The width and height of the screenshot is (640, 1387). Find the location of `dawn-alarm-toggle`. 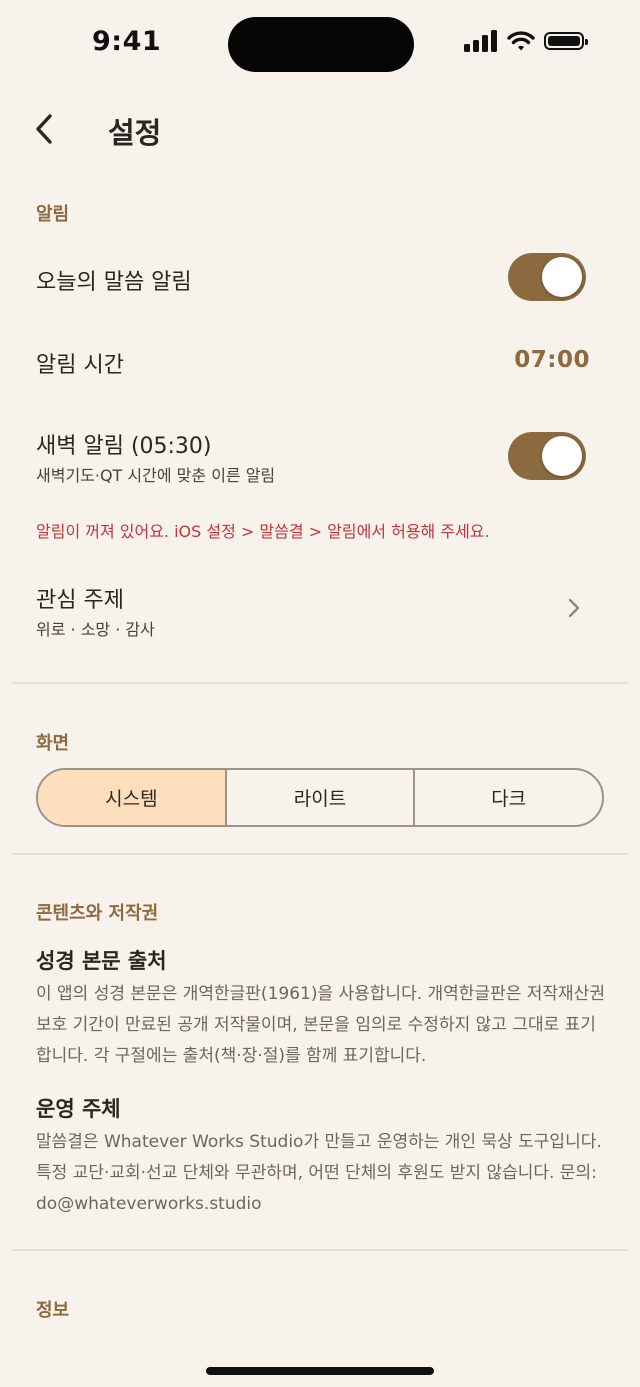

dawn-alarm-toggle is located at coordinates (547, 456).